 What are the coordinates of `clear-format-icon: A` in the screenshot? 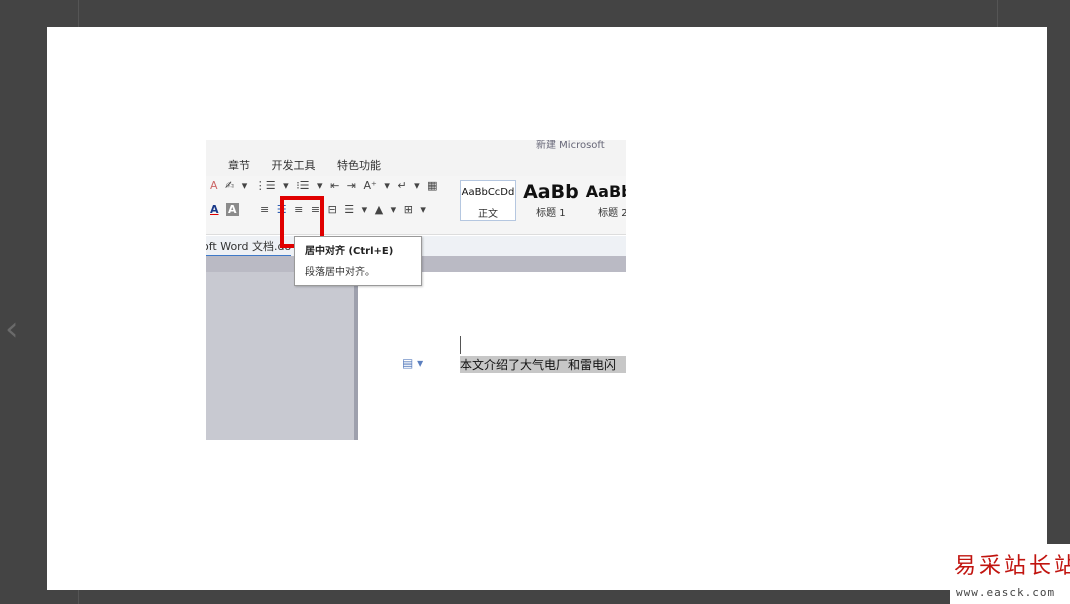 It's located at (214, 185).